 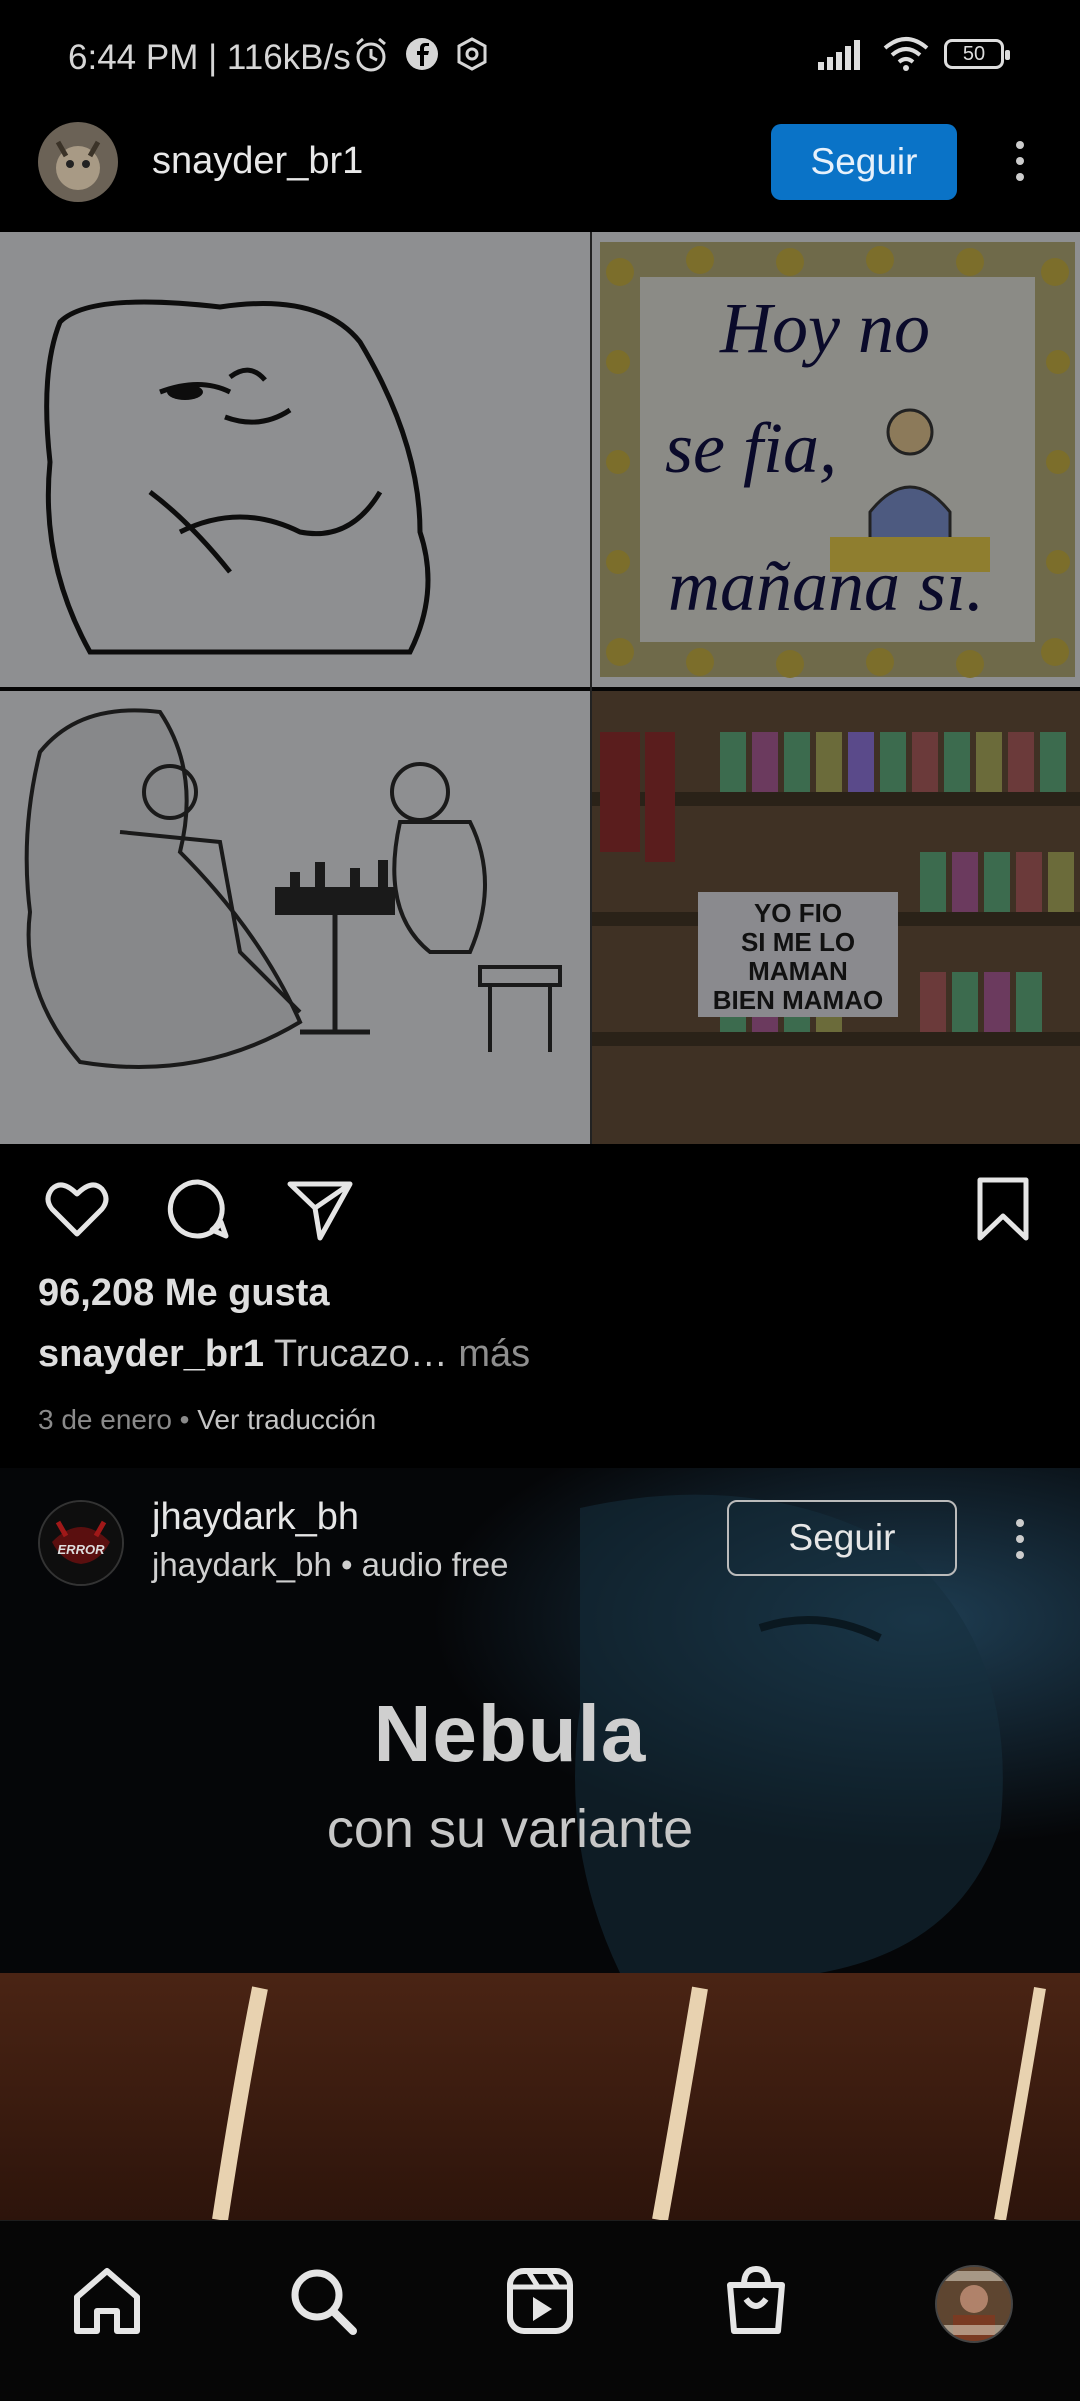 What do you see at coordinates (906, 54) in the screenshot?
I see `wifi-icon` at bounding box center [906, 54].